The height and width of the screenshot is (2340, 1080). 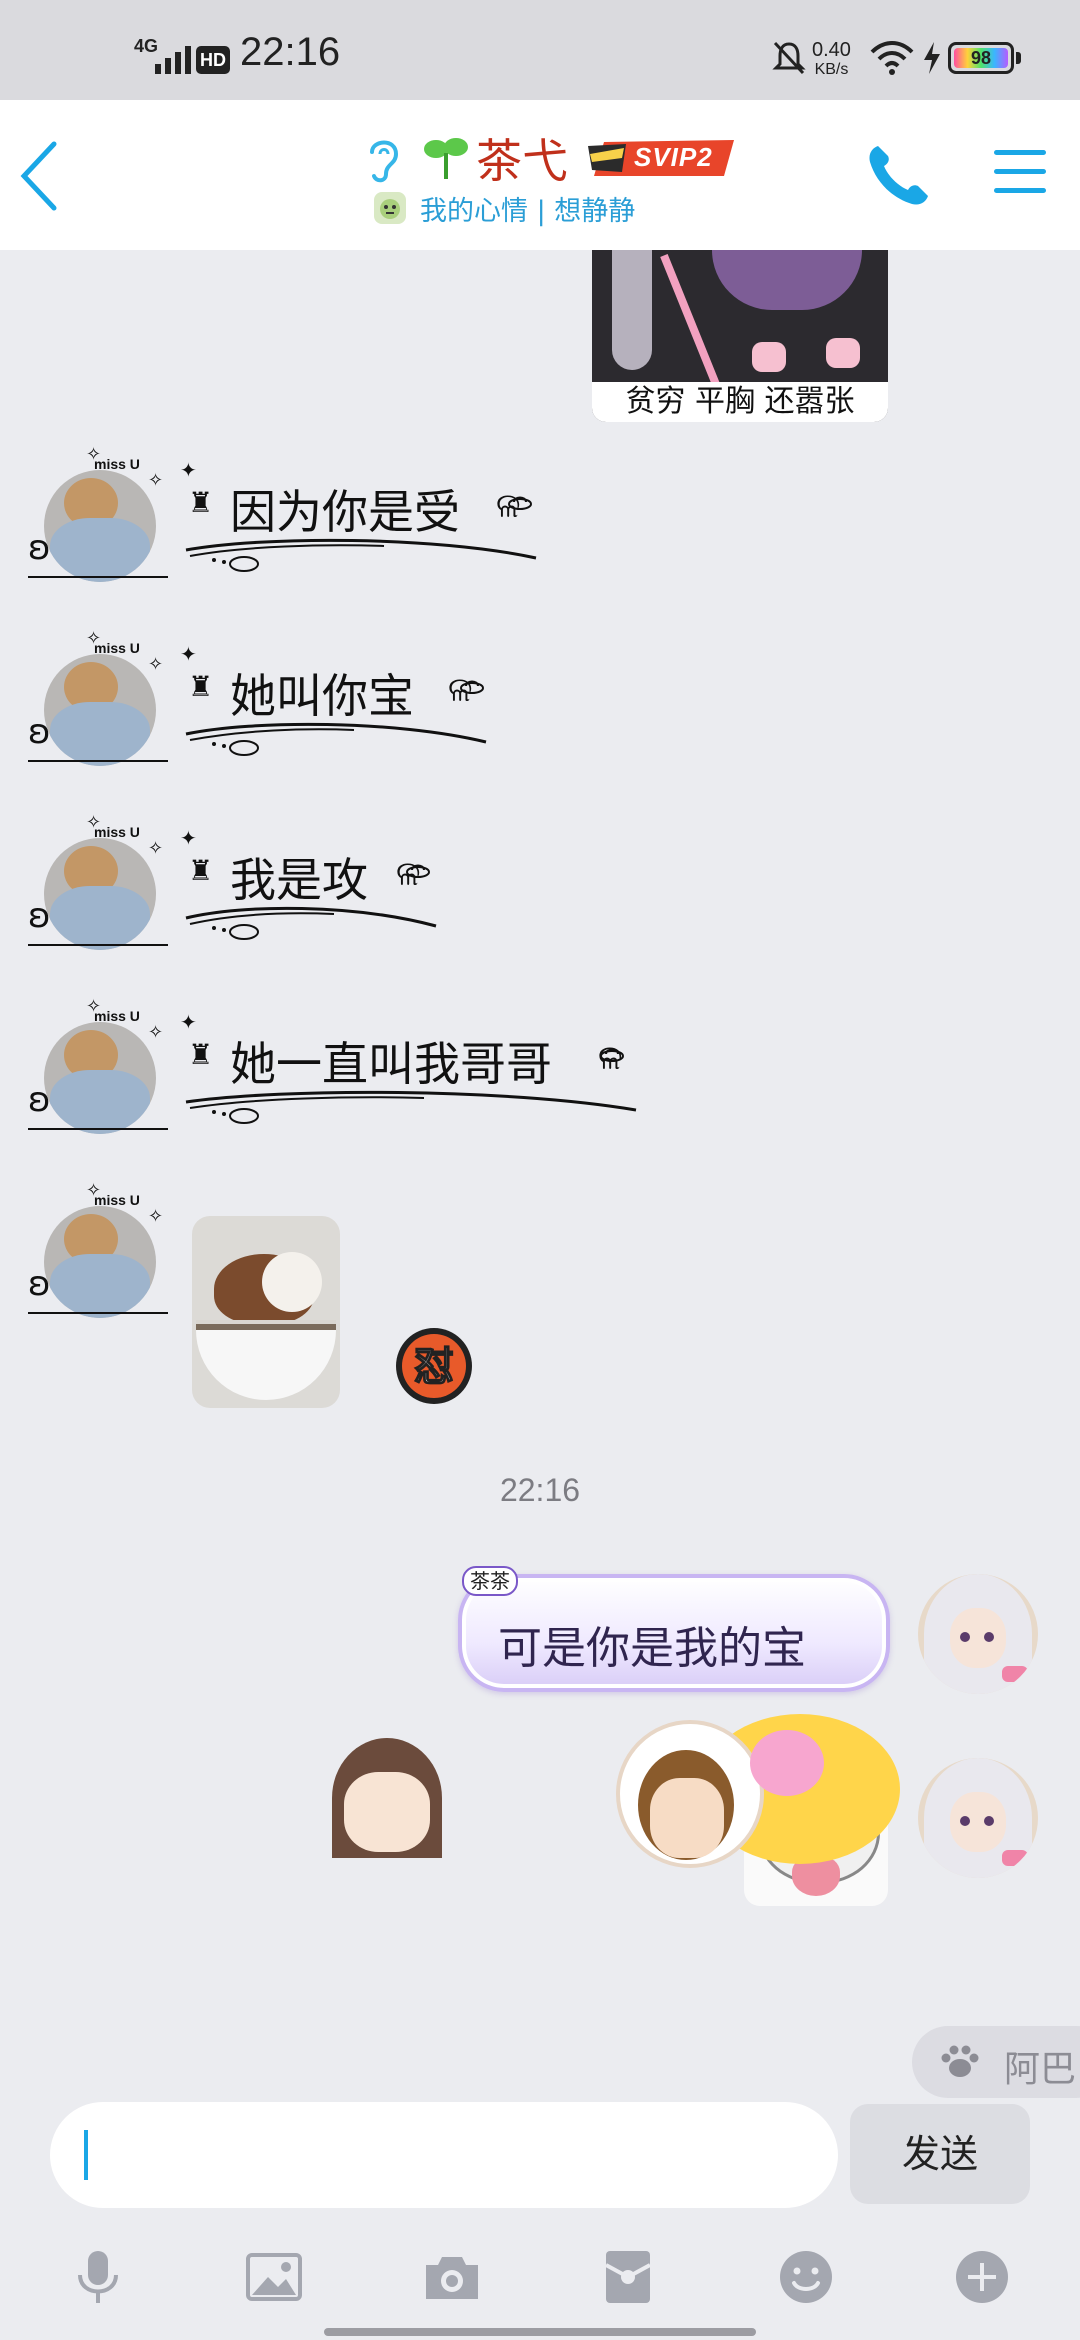 What do you see at coordinates (310, 879) in the screenshot?
I see `text-bubble: ✦ ♜ 我是攻 ଳ` at bounding box center [310, 879].